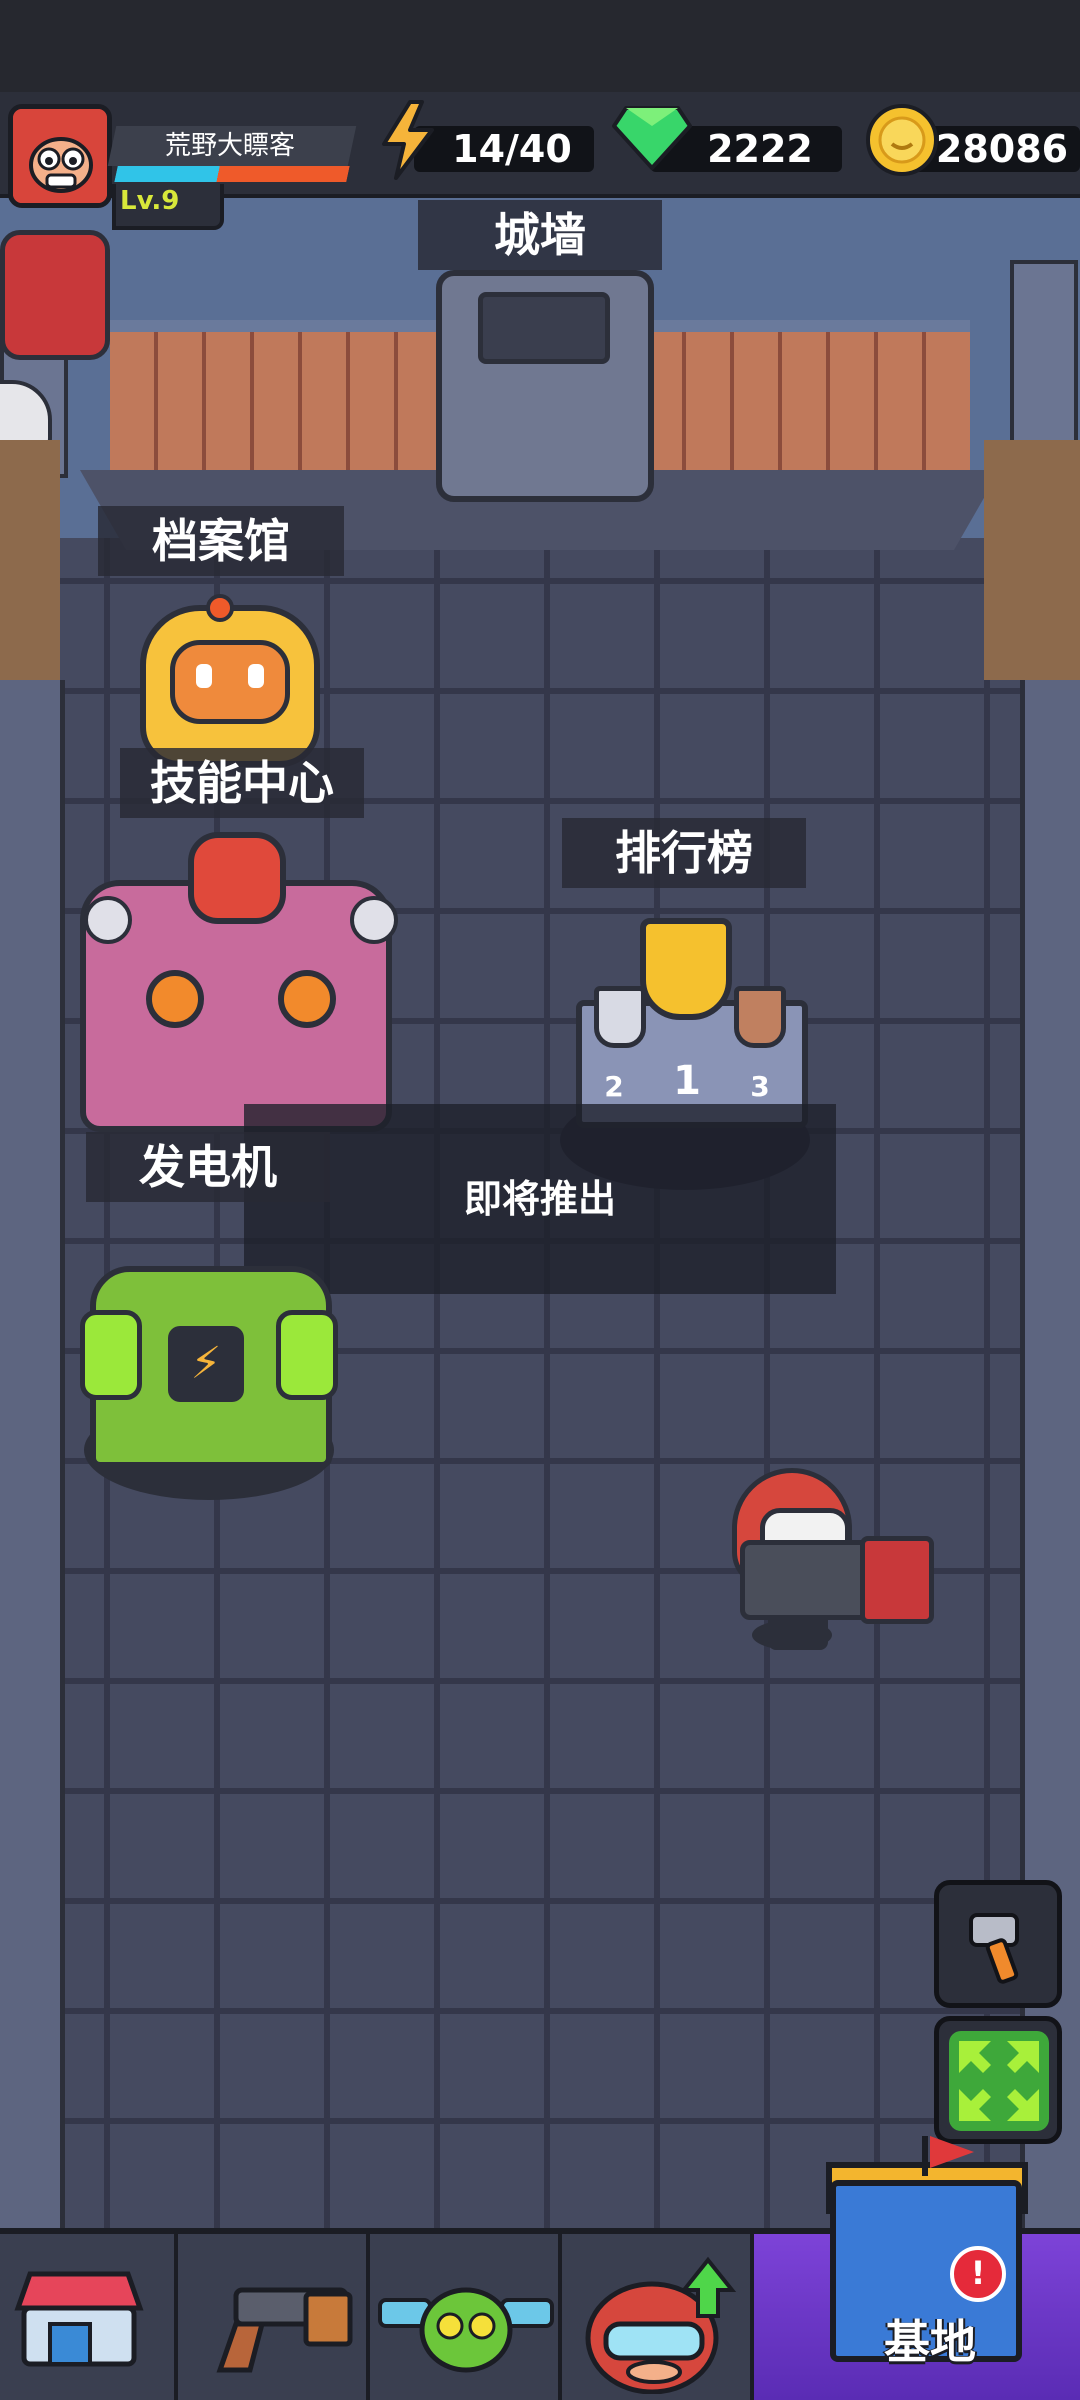 Image resolution: width=1080 pixels, height=2400 pixels. I want to click on lightning-bolt-icon: ⚡, so click(206, 1364).